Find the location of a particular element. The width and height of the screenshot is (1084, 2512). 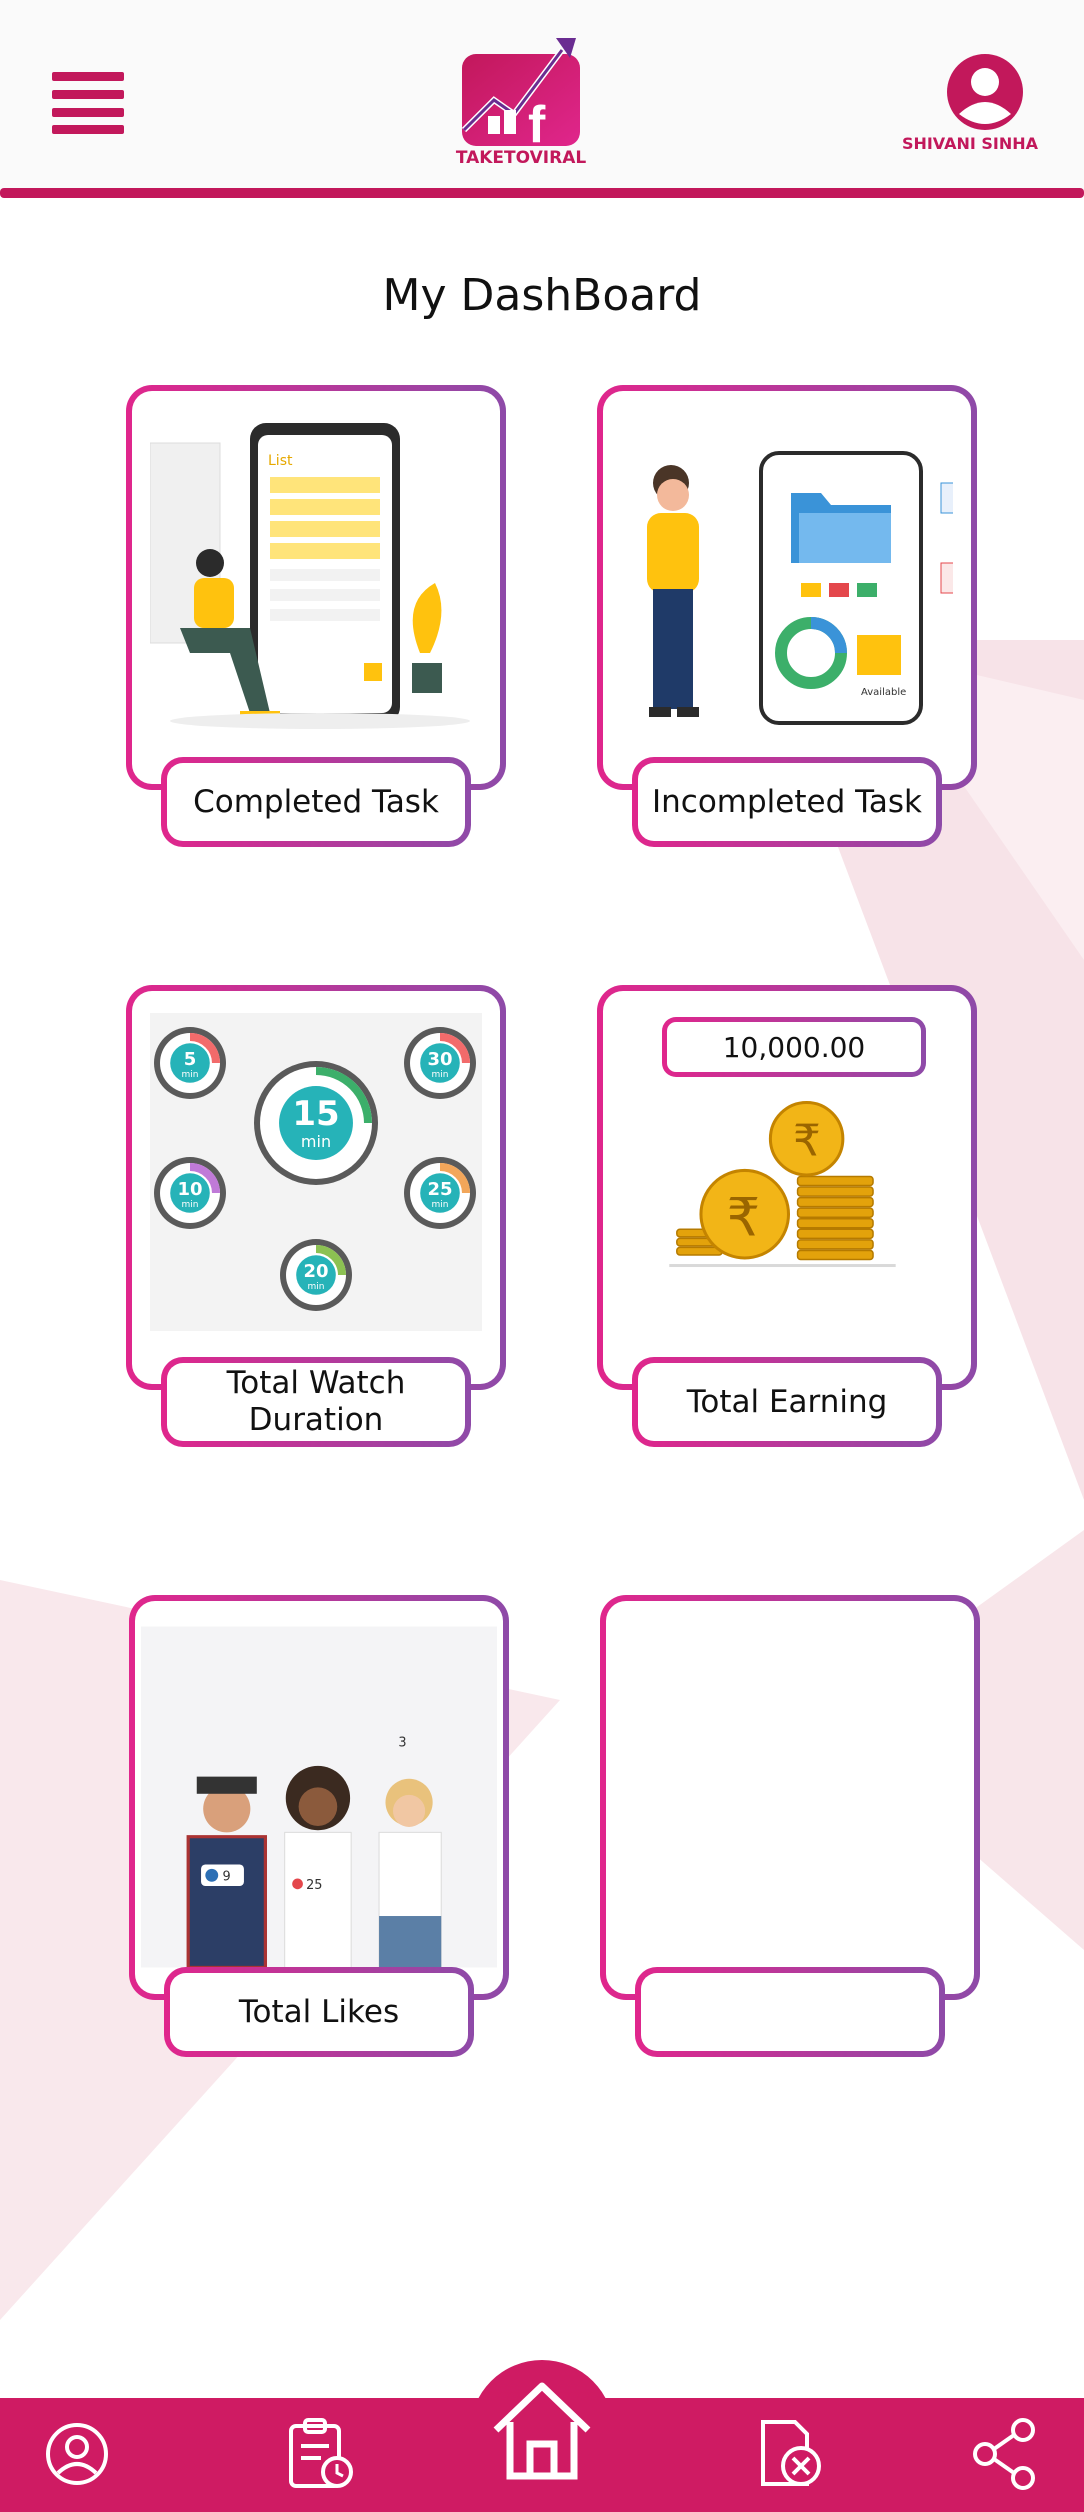

completed-task-card: List is located at coordinates (316, 587).